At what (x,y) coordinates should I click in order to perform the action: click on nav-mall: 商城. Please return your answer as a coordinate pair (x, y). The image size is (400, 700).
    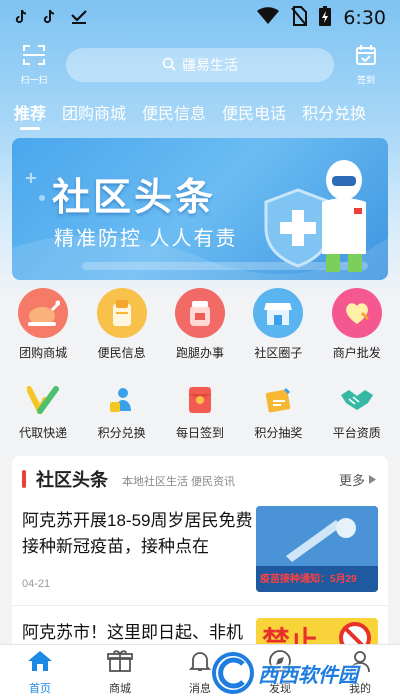
    Looking at the image, I should click on (120, 672).